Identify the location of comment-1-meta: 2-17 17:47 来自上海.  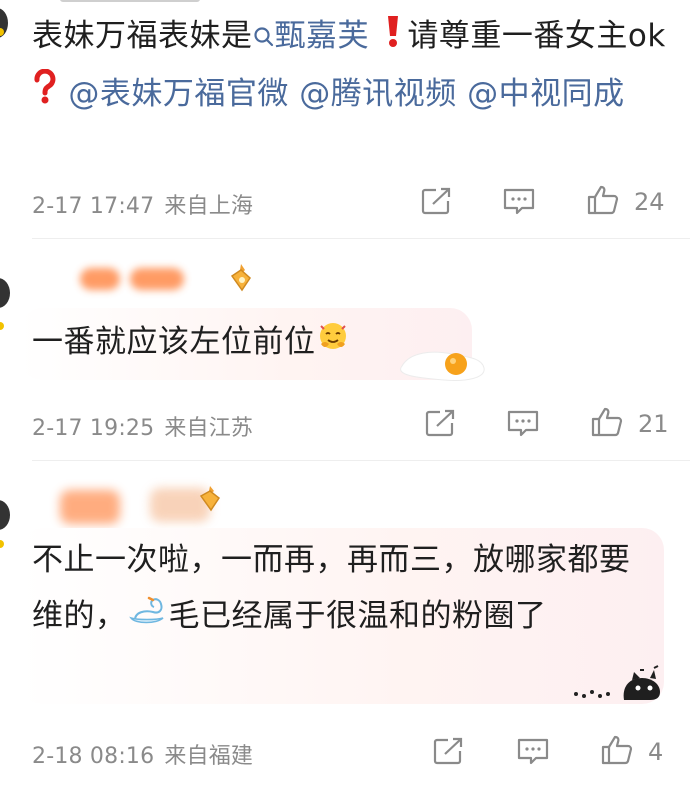
(147, 204).